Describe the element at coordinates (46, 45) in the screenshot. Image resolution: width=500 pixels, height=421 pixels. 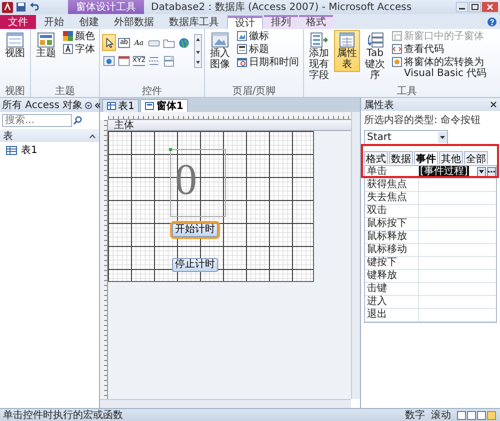
I see `ribbon-button: 主题` at that location.